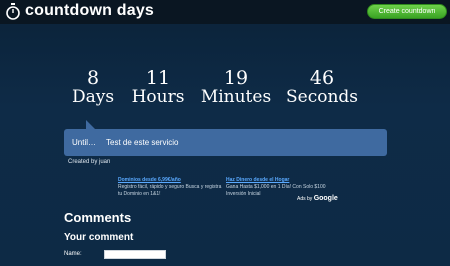 This screenshot has height=266, width=450. Describe the element at coordinates (225, 142) in the screenshot. I see `until-banner: Until… Test de este servicio` at that location.